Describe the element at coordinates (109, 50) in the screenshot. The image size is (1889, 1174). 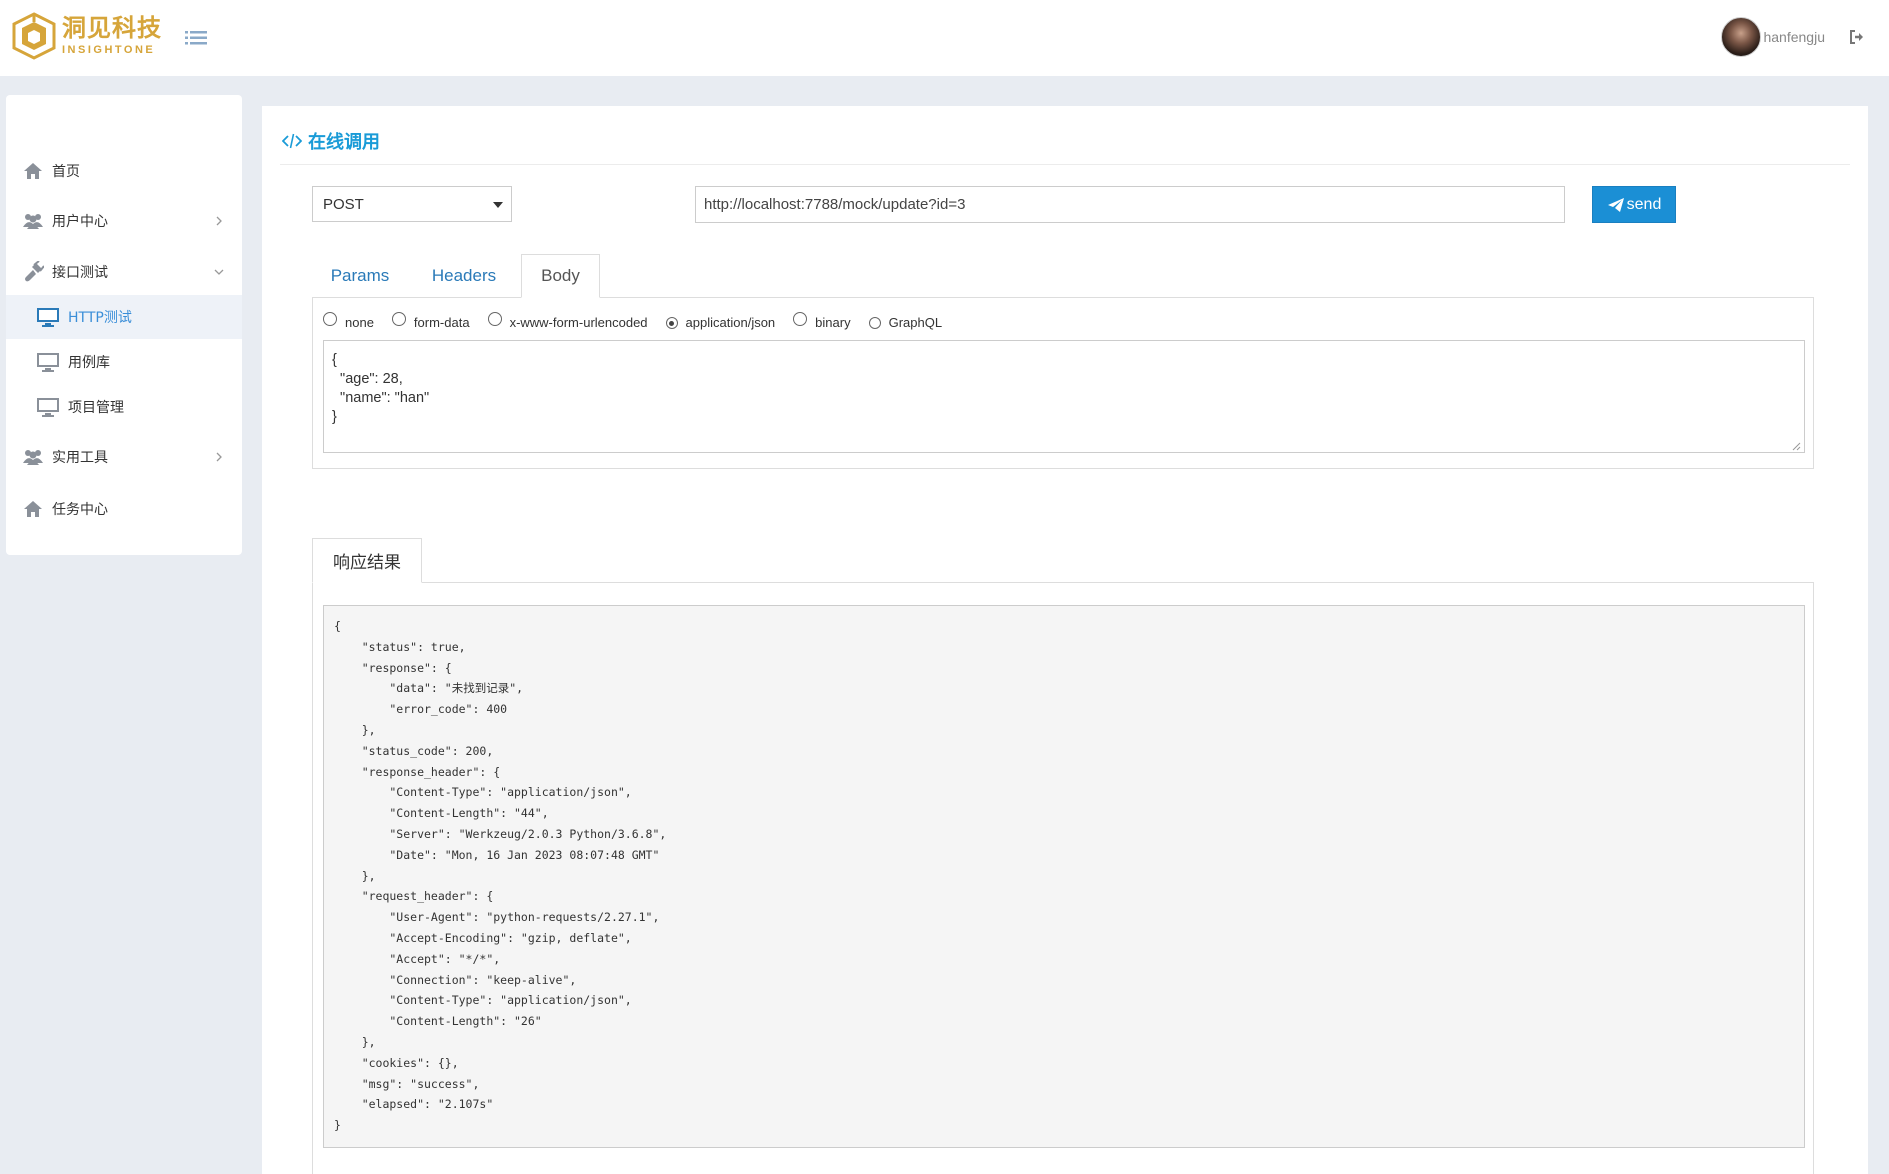
I see `logo-text-en: INSIGHTONE` at that location.